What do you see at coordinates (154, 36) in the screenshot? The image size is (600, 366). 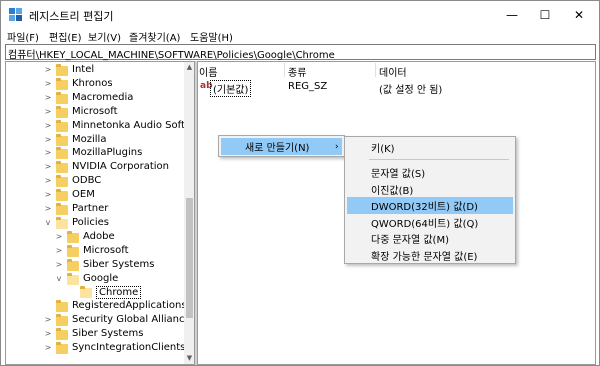 I see `menu-favorites: 즐겨찾기(A)` at bounding box center [154, 36].